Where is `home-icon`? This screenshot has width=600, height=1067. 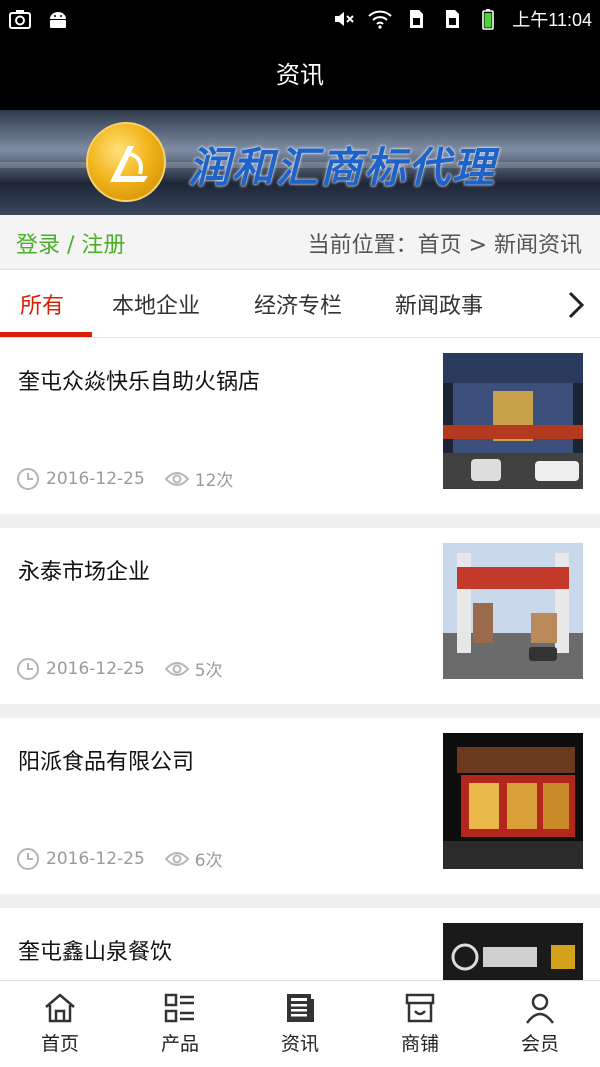
home-icon is located at coordinates (60, 1008).